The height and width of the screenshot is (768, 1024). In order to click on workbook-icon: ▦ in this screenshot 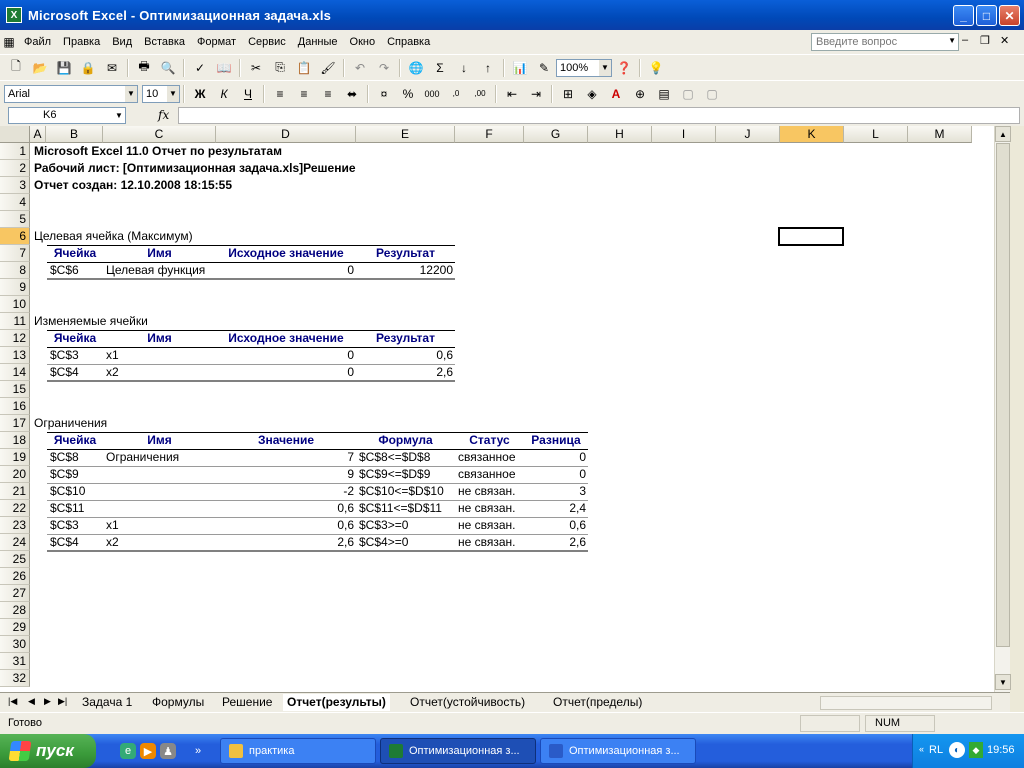, I will do `click(9, 42)`.